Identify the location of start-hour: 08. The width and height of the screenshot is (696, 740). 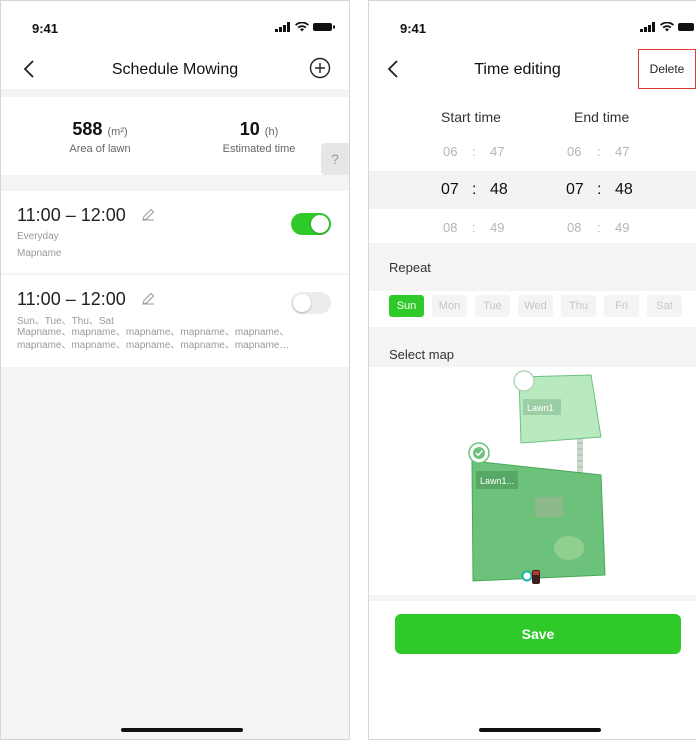
(450, 227).